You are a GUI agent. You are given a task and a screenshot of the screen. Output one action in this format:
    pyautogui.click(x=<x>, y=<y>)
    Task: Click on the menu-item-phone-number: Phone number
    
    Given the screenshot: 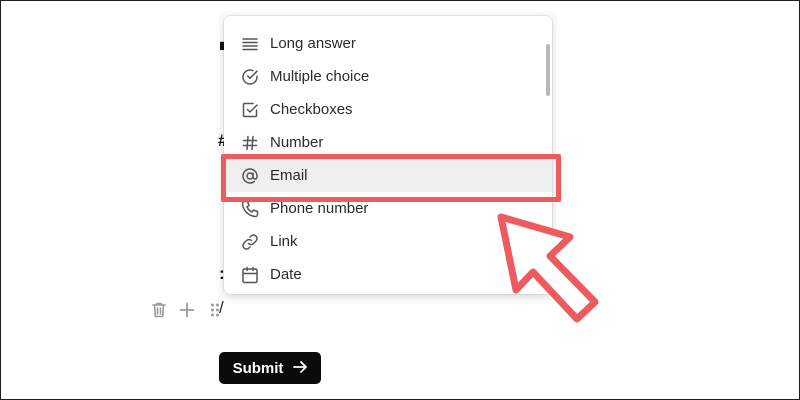 What is the action you would take?
    pyautogui.click(x=388, y=208)
    